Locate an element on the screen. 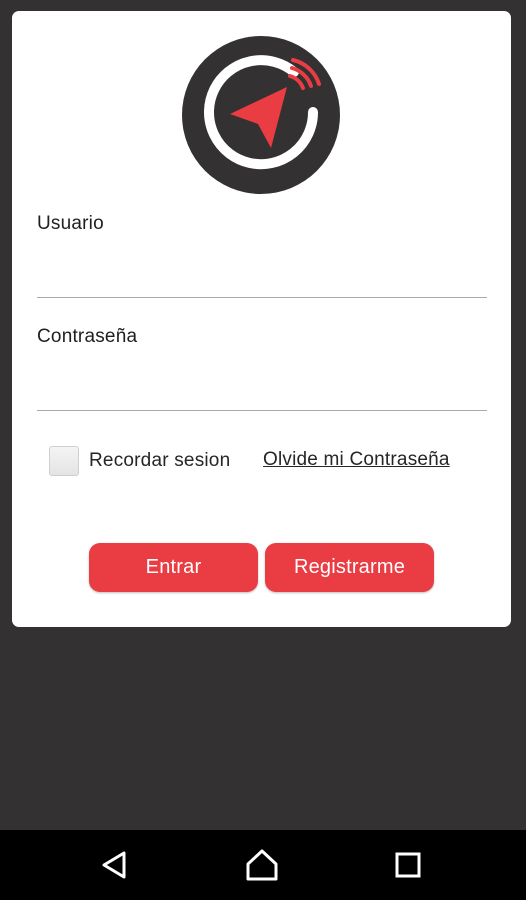 Image resolution: width=526 pixels, height=900 pixels. app-logo is located at coordinates (261, 115).